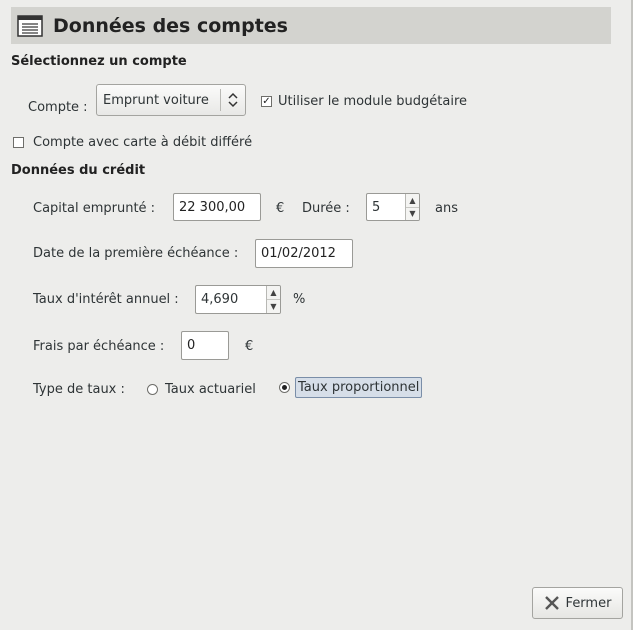  Describe the element at coordinates (588, 603) in the screenshot. I see `close-button-label: Fermer` at that location.